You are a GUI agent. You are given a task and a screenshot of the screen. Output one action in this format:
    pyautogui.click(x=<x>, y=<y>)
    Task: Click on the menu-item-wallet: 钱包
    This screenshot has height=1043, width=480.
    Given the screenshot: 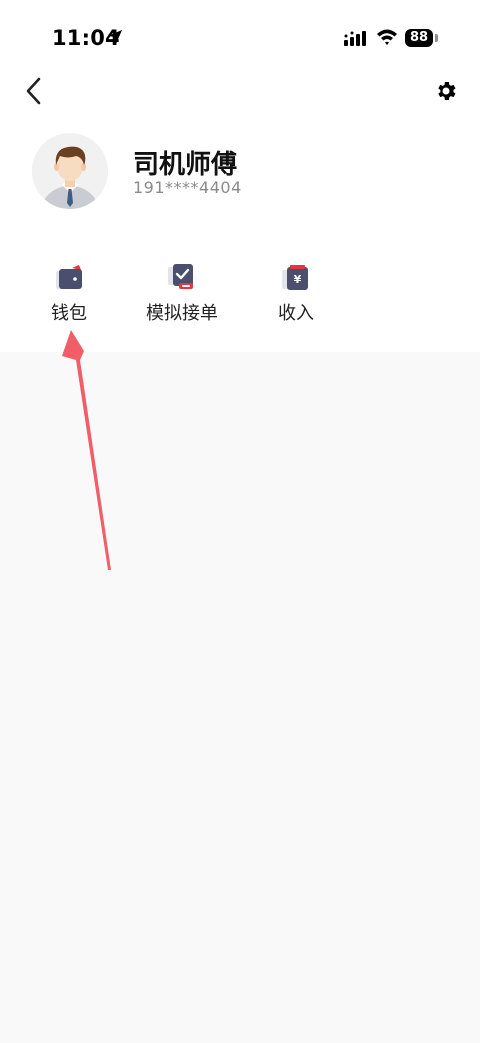 What is the action you would take?
    pyautogui.click(x=69, y=294)
    